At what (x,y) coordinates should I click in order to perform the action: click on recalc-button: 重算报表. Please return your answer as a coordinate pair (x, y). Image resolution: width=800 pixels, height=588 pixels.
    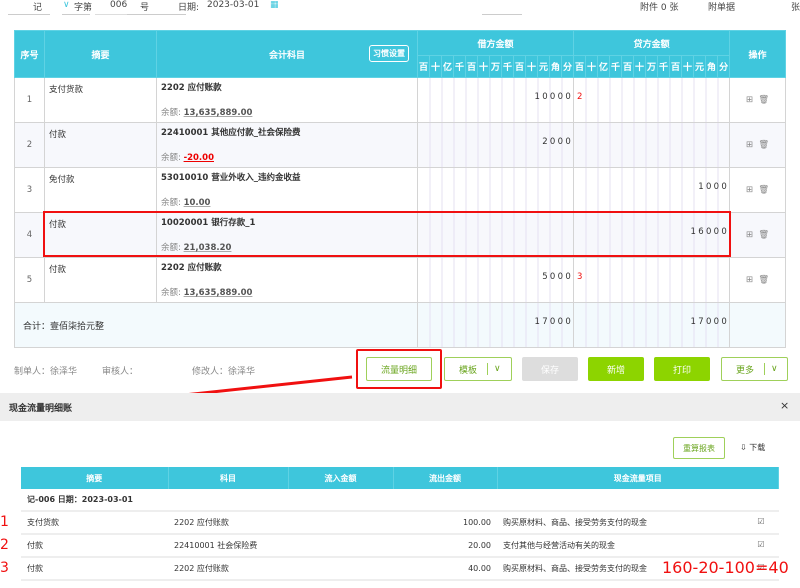
    Looking at the image, I should click on (699, 448).